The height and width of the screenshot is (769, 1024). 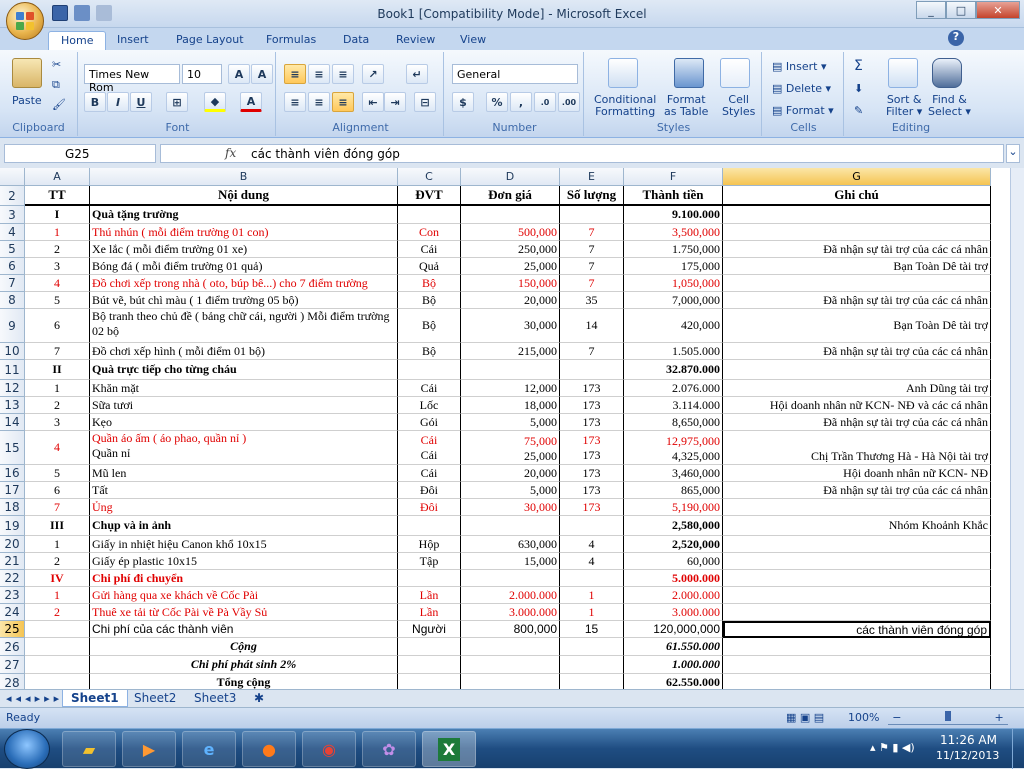 I want to click on cell-g3, so click(x=857, y=215).